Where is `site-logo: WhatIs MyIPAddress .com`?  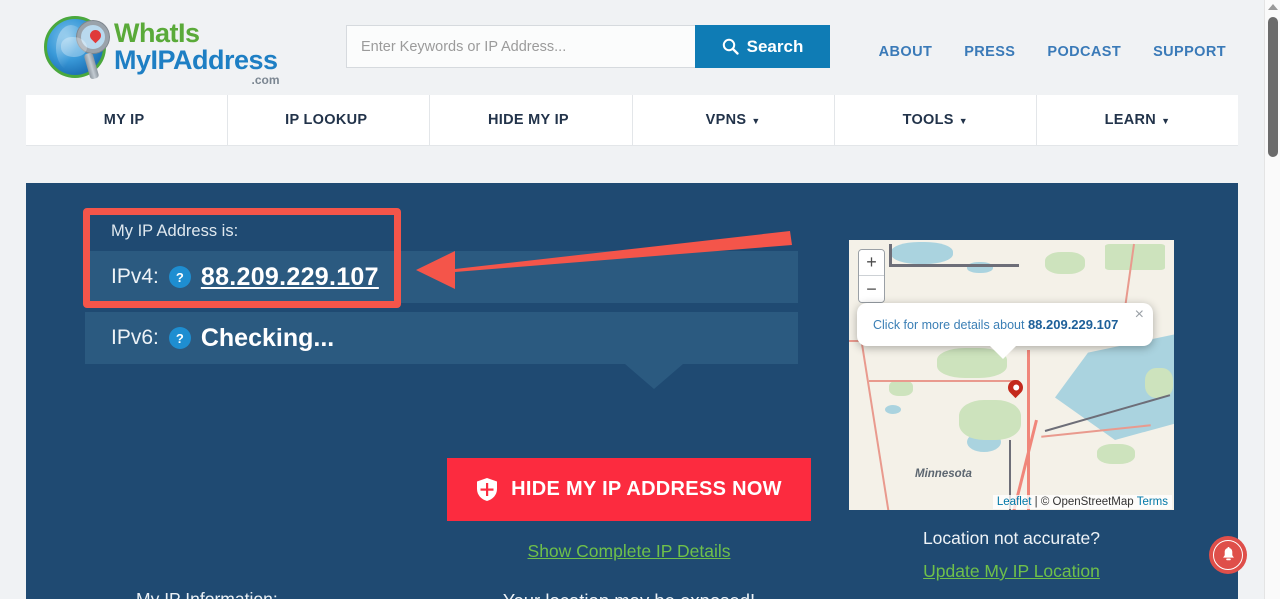
site-logo: WhatIs MyIPAddress .com is located at coordinates (162, 51).